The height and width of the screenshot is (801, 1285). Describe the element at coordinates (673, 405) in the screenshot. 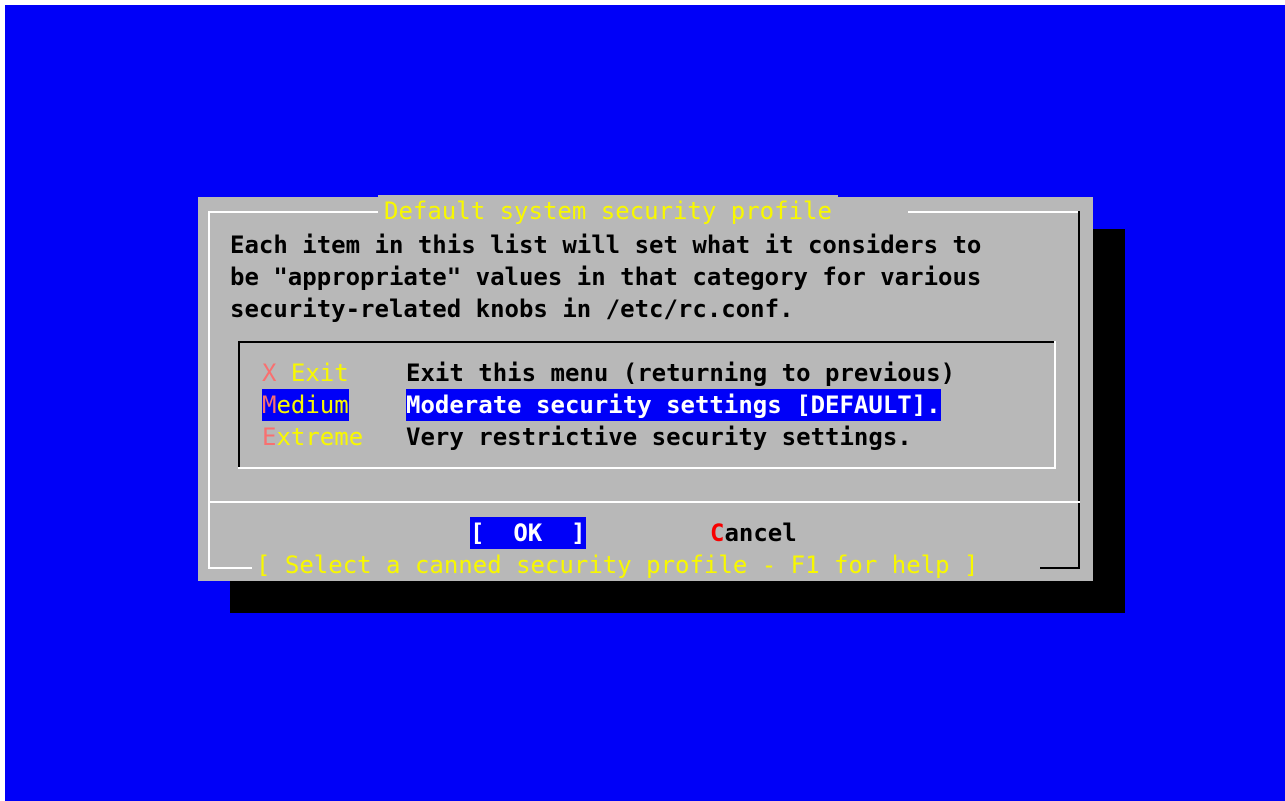

I see `menu-item-label: Moderate security settings [DEFAULT].` at that location.